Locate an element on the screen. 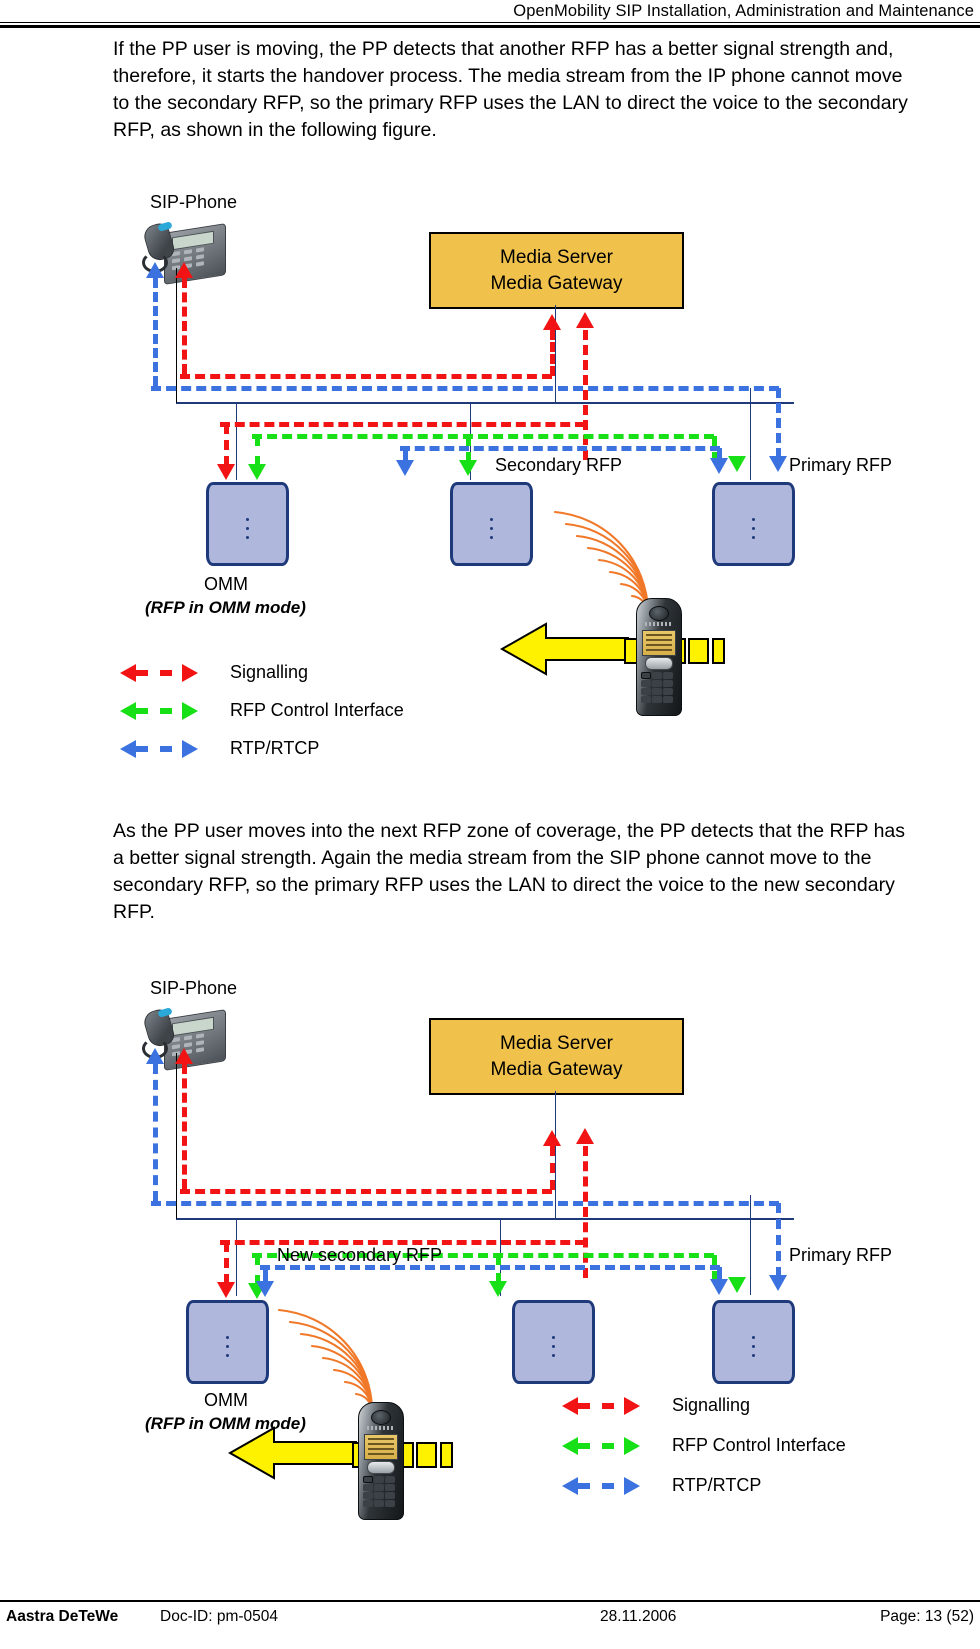 This screenshot has width=980, height=1649. legend-label-rtp-rtcp: RTP/RTCP is located at coordinates (275, 748).